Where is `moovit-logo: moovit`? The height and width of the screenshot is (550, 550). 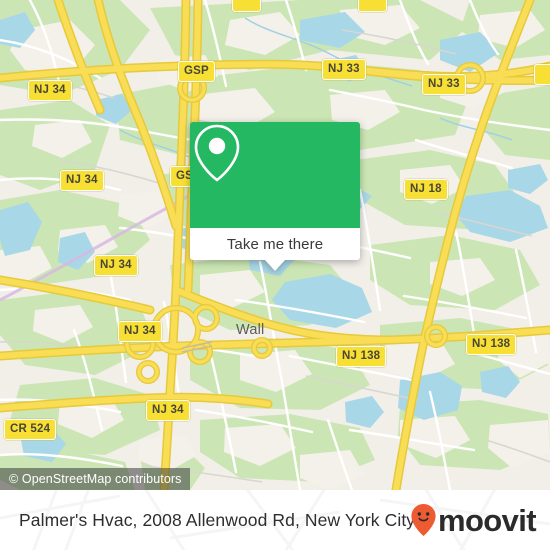 moovit-logo: moovit is located at coordinates (473, 520).